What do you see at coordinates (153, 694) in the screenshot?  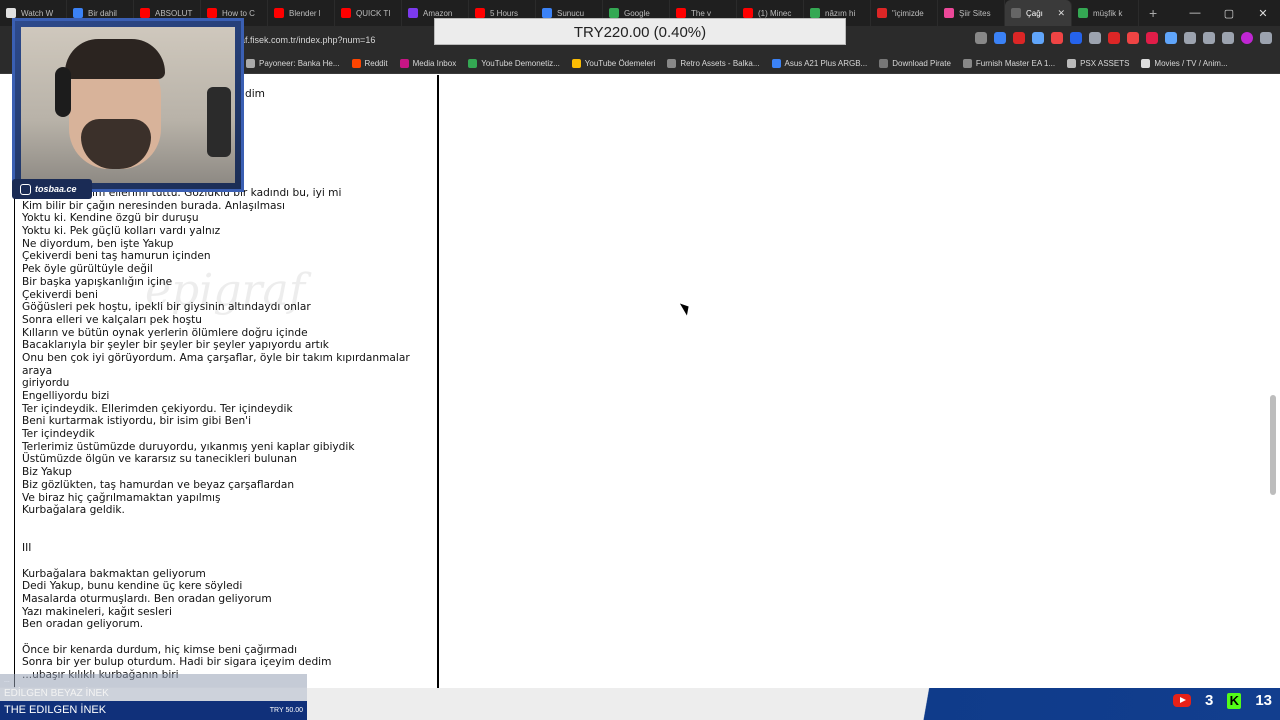 I see `song-subtitle: EDİLGEN BEYAZ İNEK` at bounding box center [153, 694].